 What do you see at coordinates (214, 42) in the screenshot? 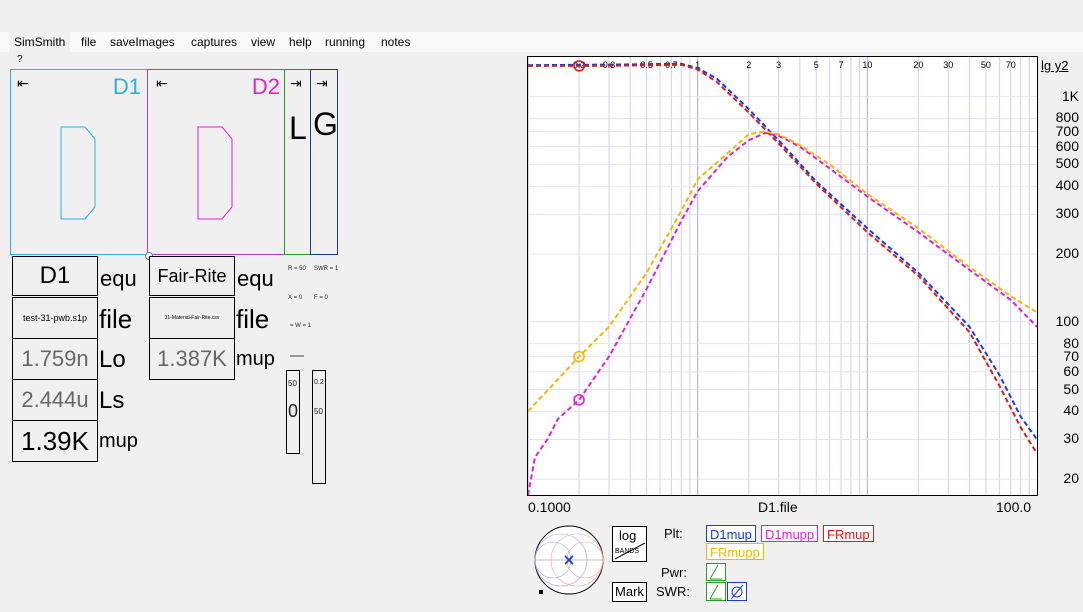
I see `menu-captures: captures` at bounding box center [214, 42].